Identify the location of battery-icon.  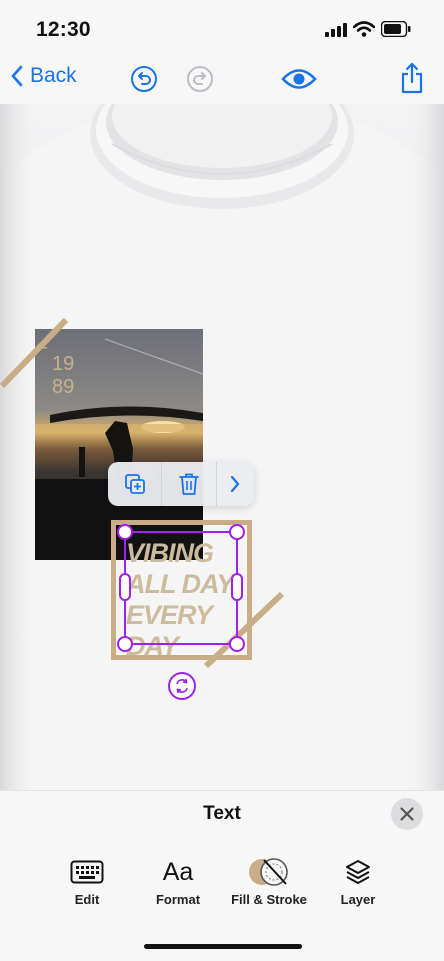
(395, 31).